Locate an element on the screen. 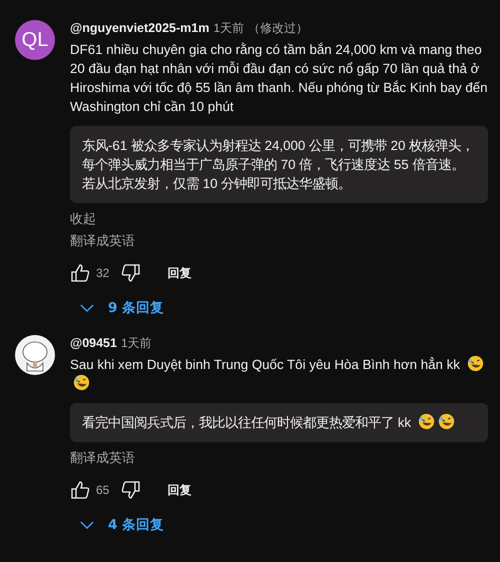  collapse-link: 收起 is located at coordinates (279, 220).